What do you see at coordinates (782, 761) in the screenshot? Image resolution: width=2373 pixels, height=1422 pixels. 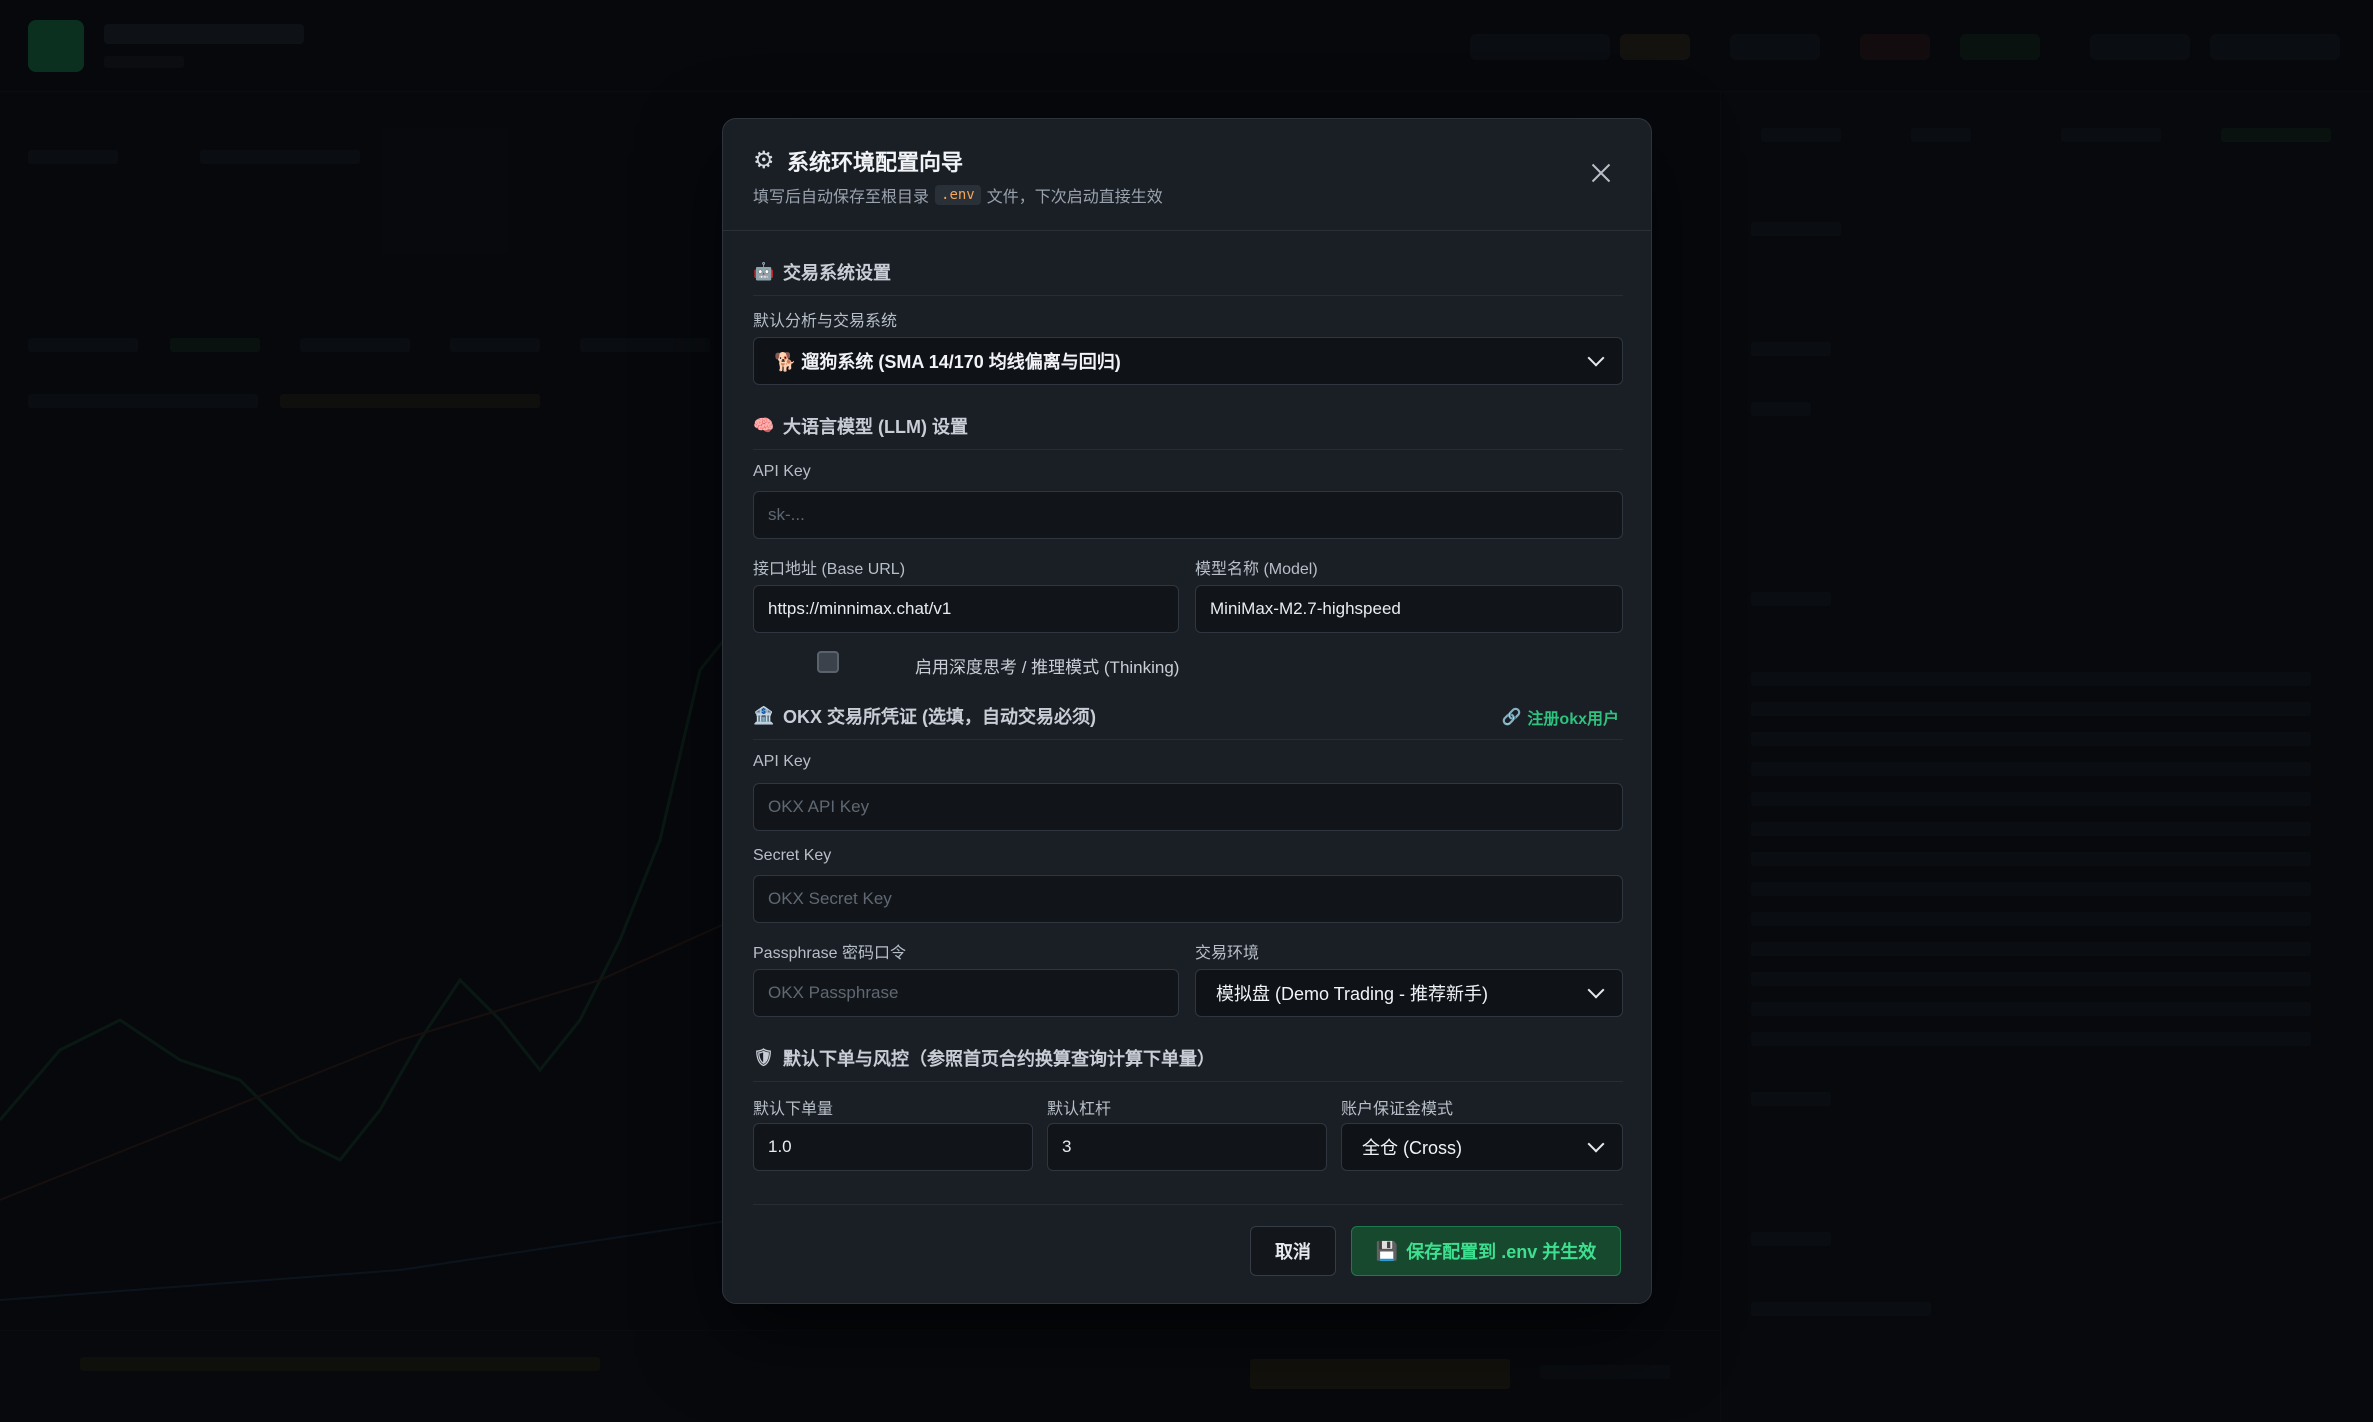 I see `okx-api-key-label: API Key` at bounding box center [782, 761].